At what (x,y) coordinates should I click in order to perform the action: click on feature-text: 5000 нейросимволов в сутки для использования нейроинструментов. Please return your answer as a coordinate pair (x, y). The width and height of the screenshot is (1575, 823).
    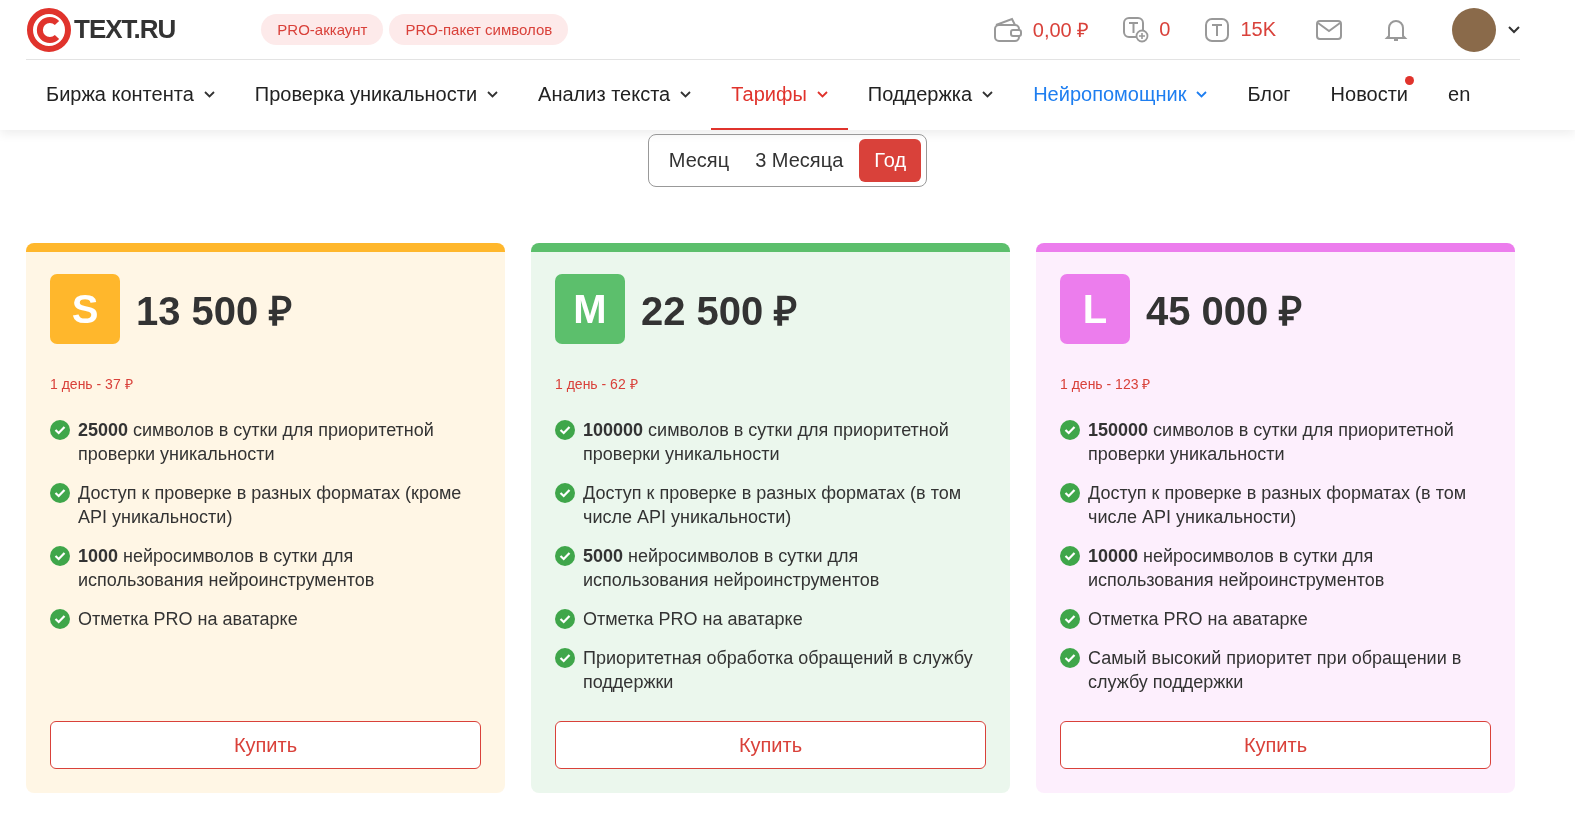
    Looking at the image, I should click on (732, 568).